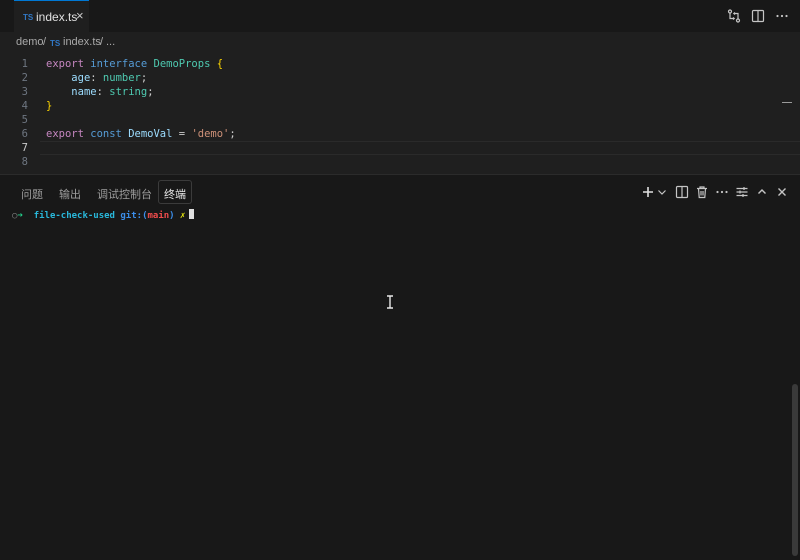 This screenshot has width=800, height=560. I want to click on breadcrumb-file: index.ts, so click(82, 42).